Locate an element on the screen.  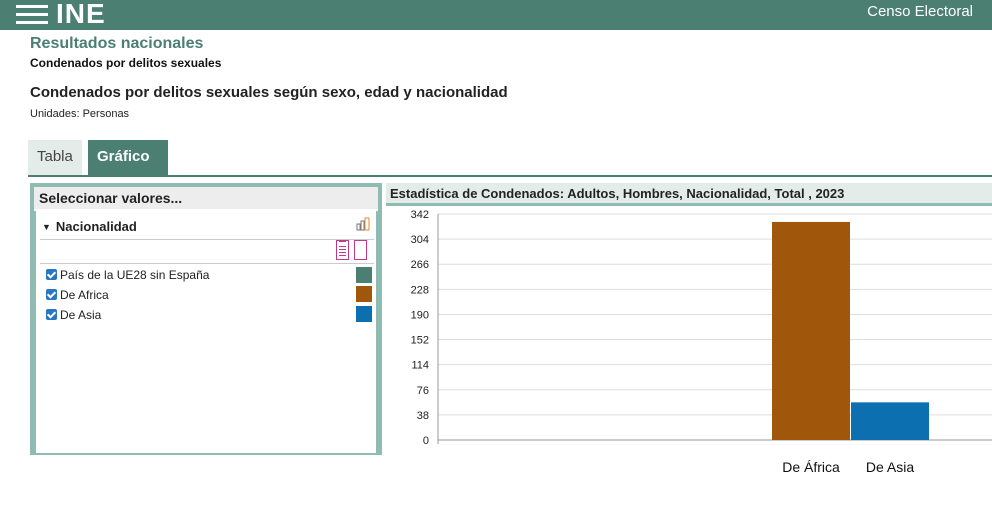
item-label: De Asia is located at coordinates (81, 315).